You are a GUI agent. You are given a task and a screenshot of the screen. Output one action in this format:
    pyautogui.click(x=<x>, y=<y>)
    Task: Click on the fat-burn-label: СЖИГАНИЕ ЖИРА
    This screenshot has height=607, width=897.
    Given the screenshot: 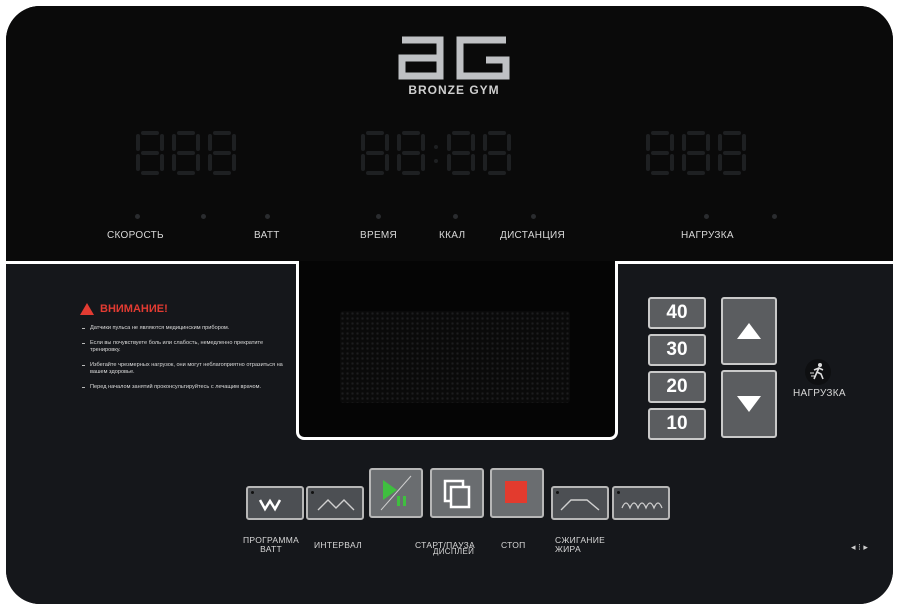 What is the action you would take?
    pyautogui.click(x=580, y=544)
    